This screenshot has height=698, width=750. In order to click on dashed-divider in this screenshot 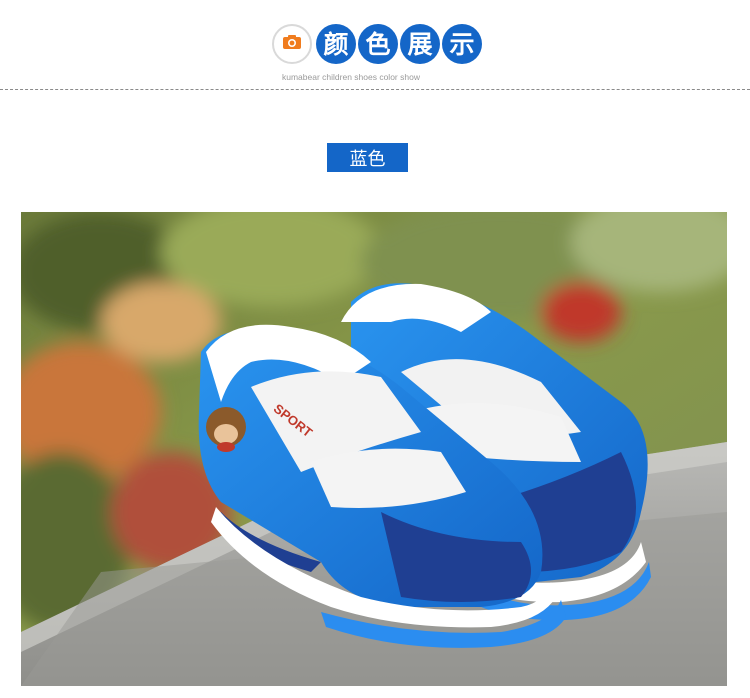, I will do `click(375, 89)`.